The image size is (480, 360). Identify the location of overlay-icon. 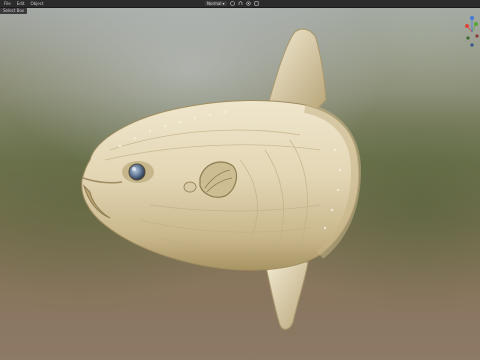
(256, 3).